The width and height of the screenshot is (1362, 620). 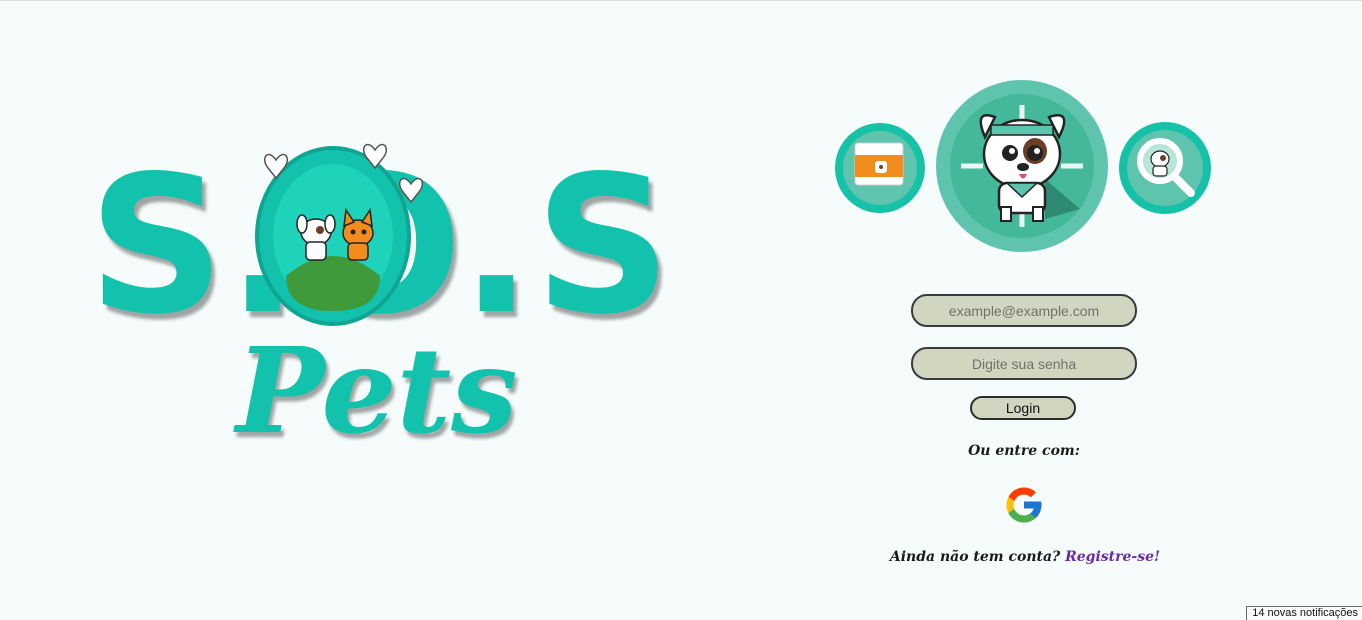 What do you see at coordinates (977, 557) in the screenshot?
I see `no-account-text: Ainda não tem conta?` at bounding box center [977, 557].